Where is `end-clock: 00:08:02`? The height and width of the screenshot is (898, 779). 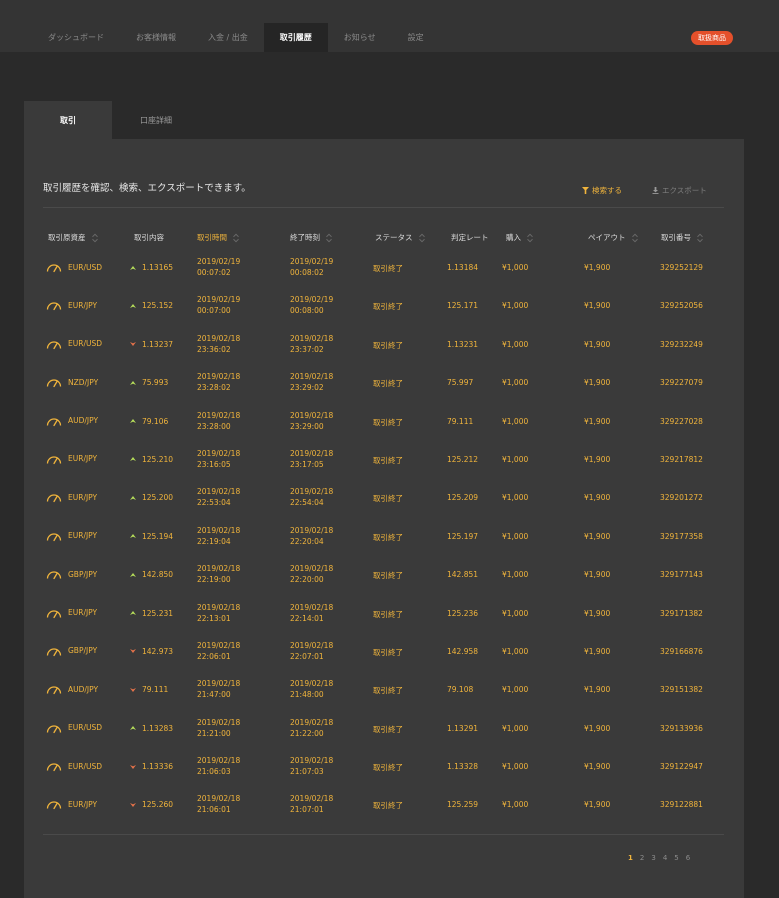 end-clock: 00:08:02 is located at coordinates (307, 272).